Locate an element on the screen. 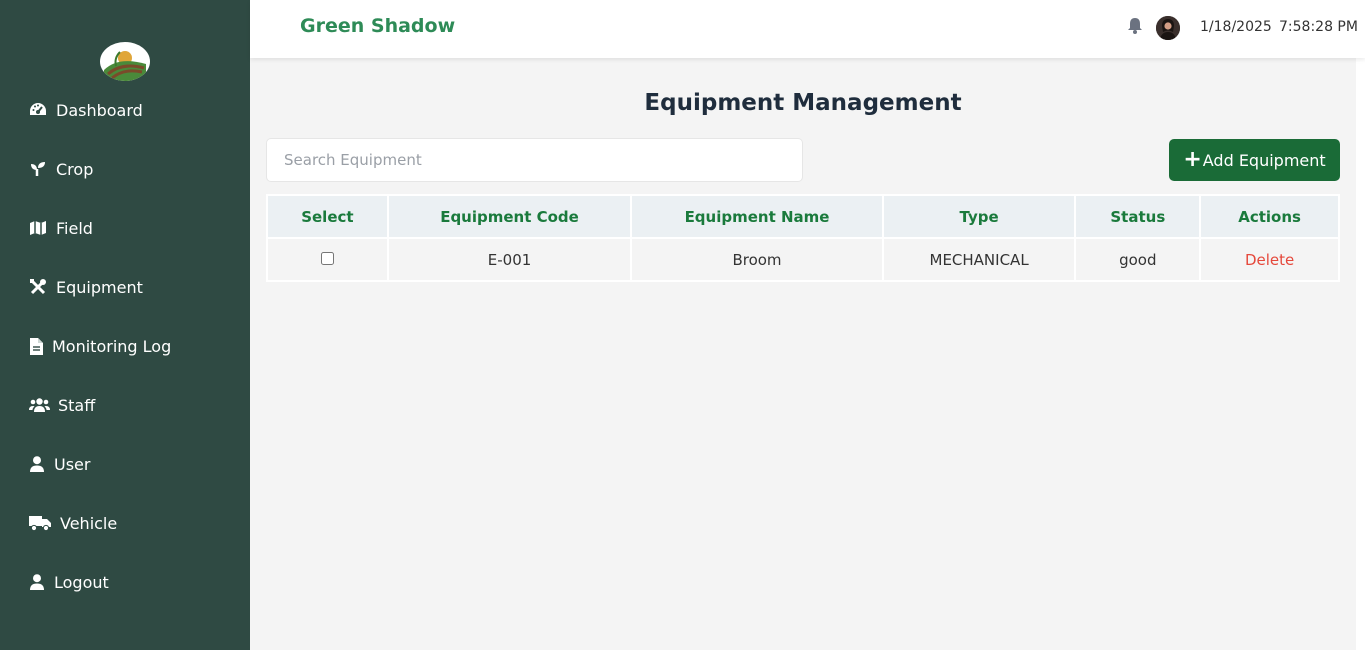 This screenshot has height=650, width=1365. equipment-status-cell: good is located at coordinates (1138, 259).